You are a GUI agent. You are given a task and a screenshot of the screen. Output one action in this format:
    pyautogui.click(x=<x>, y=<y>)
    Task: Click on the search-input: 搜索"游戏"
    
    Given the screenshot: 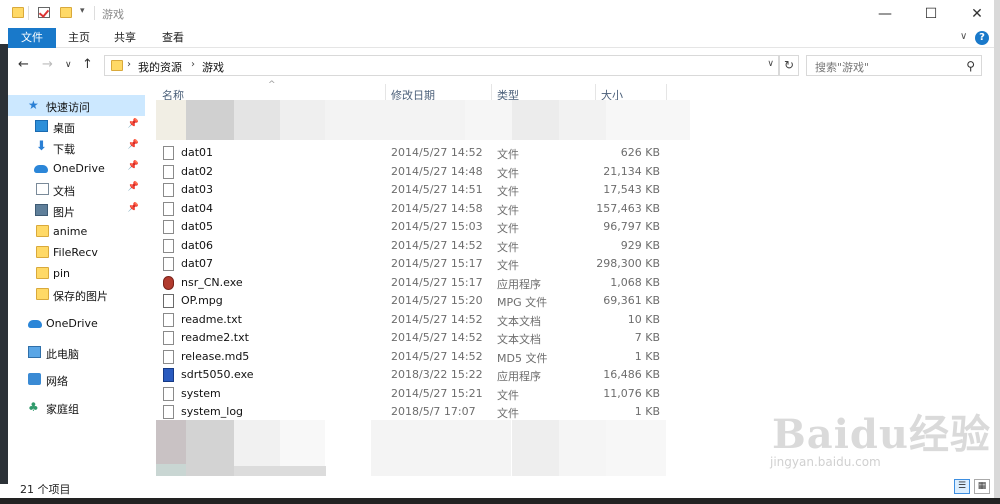 What is the action you would take?
    pyautogui.click(x=842, y=67)
    